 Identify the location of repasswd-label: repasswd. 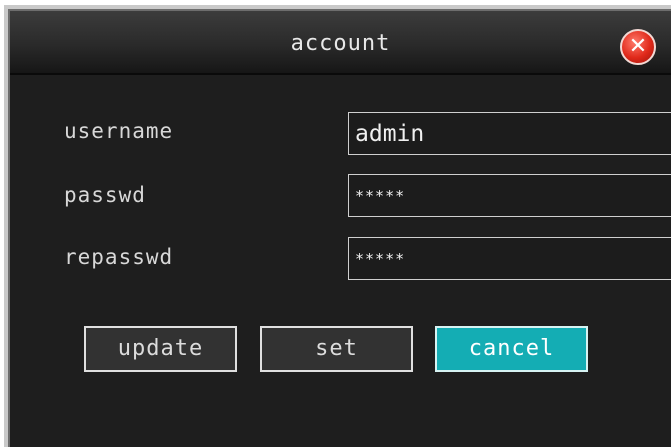
(119, 257).